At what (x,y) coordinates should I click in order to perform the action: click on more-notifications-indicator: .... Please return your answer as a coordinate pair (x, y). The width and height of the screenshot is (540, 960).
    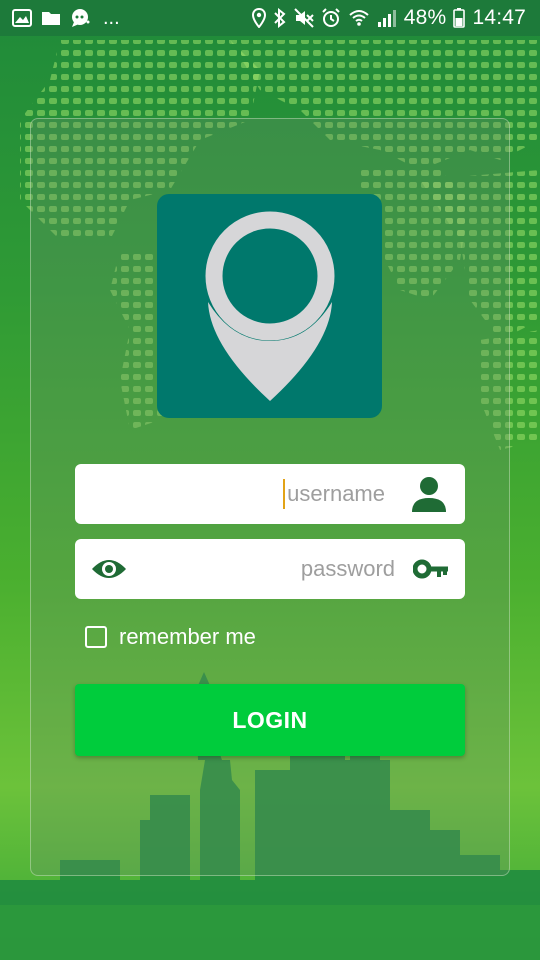
    Looking at the image, I should click on (111, 17).